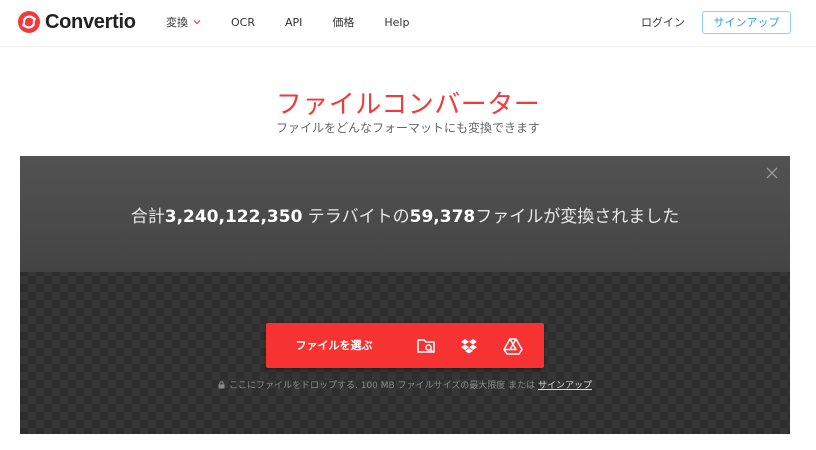  I want to click on google-drive-icon, so click(513, 346).